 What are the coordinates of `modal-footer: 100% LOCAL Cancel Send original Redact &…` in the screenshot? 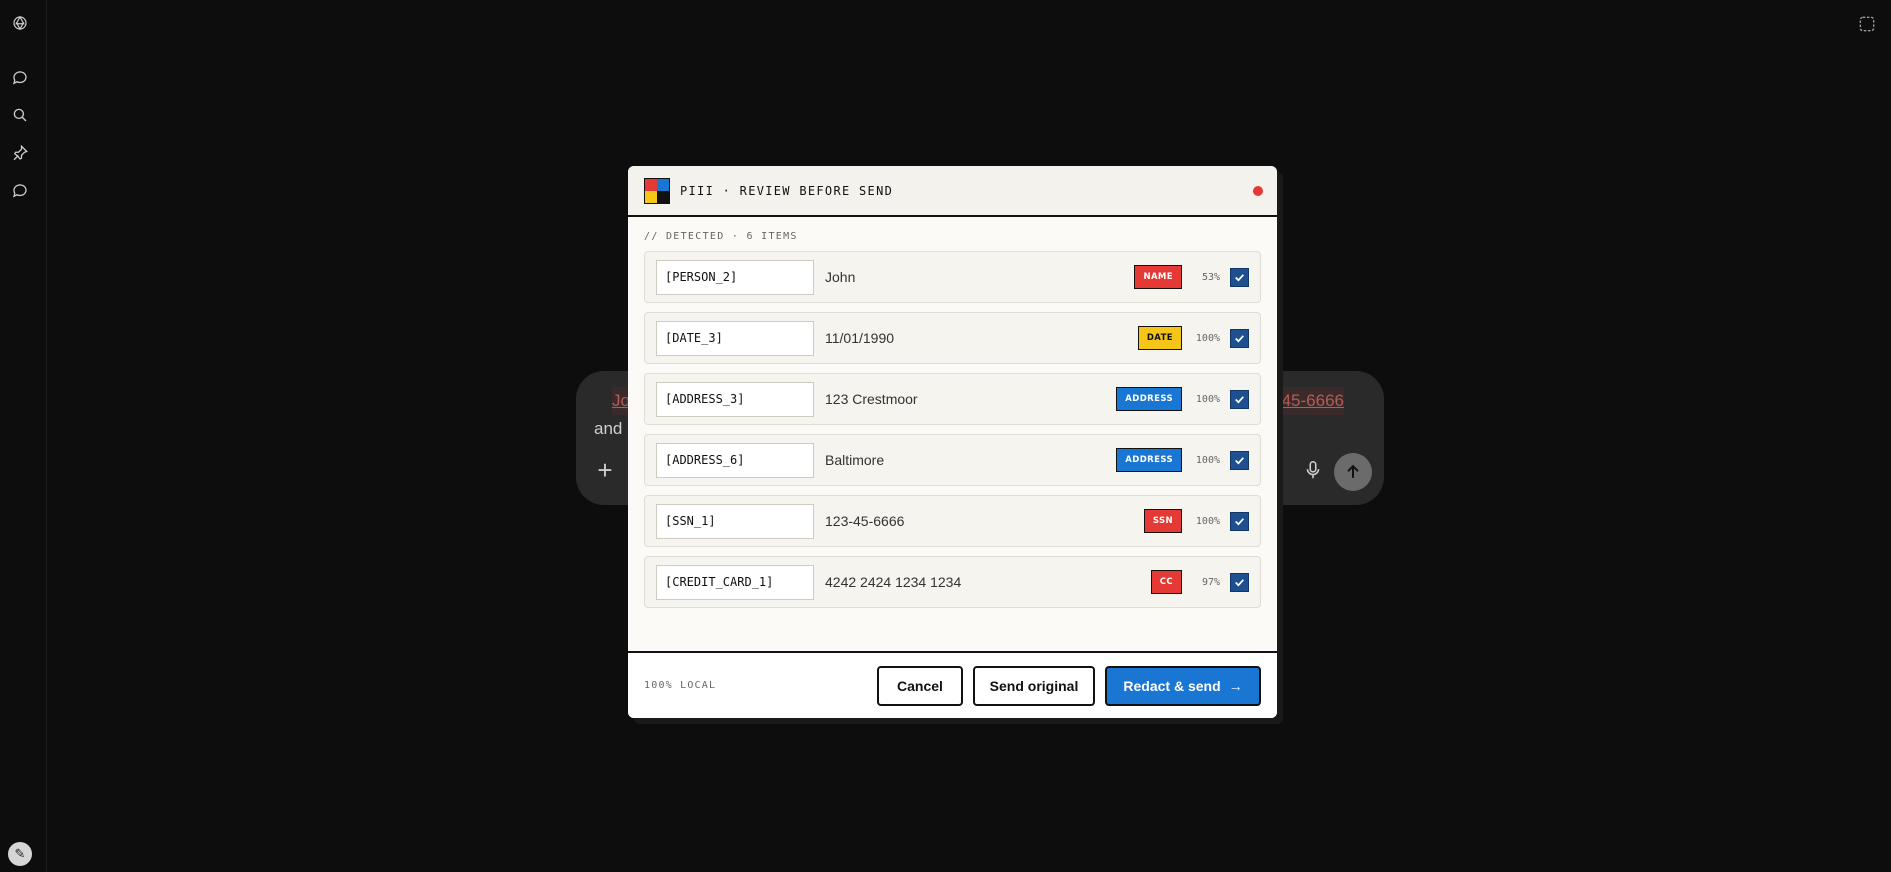 It's located at (952, 684).